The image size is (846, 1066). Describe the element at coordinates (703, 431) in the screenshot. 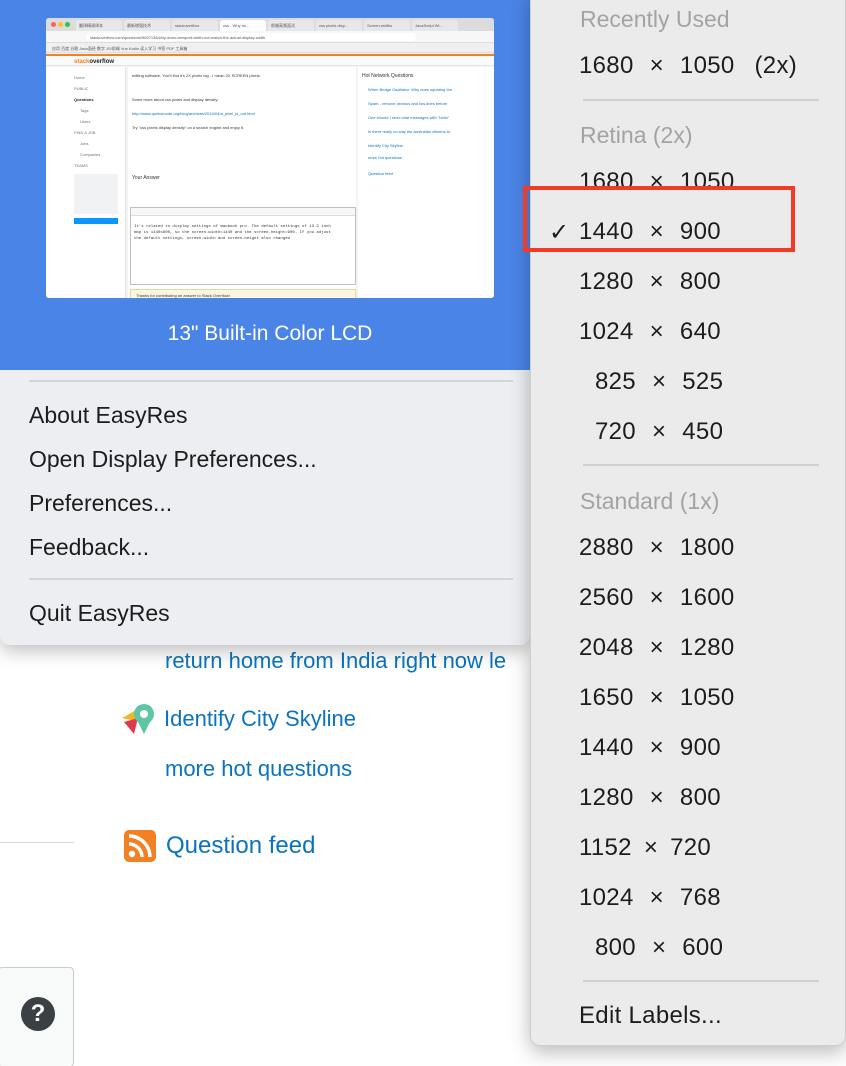

I see `res-height: 450` at that location.